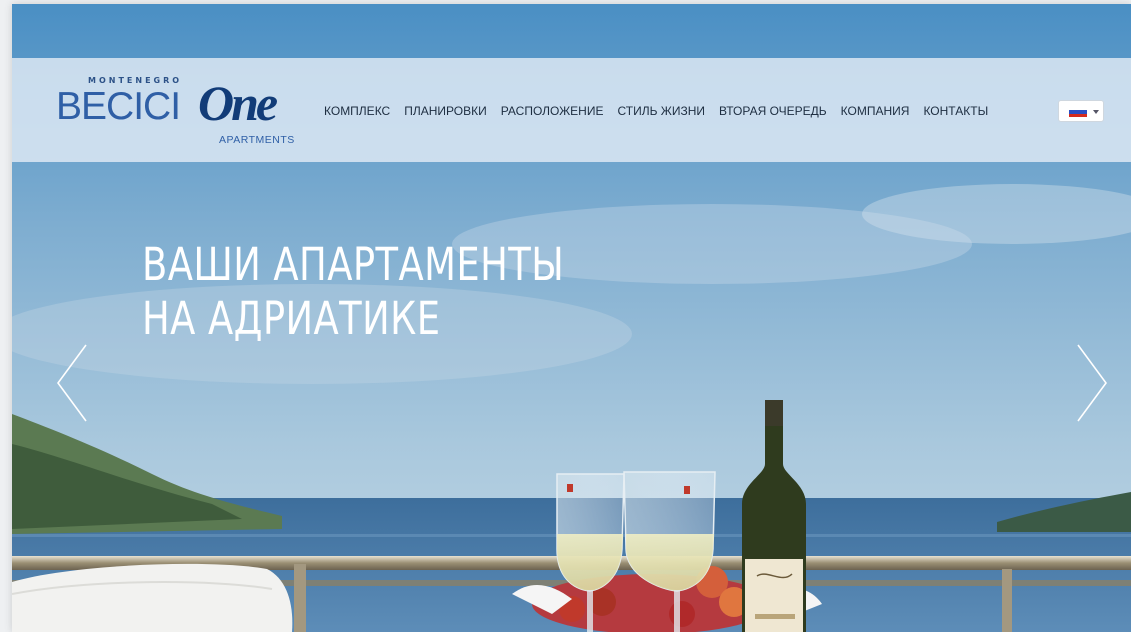 The image size is (1131, 632). Describe the element at coordinates (118, 106) in the screenshot. I see `logo-main-text: BECICI` at that location.